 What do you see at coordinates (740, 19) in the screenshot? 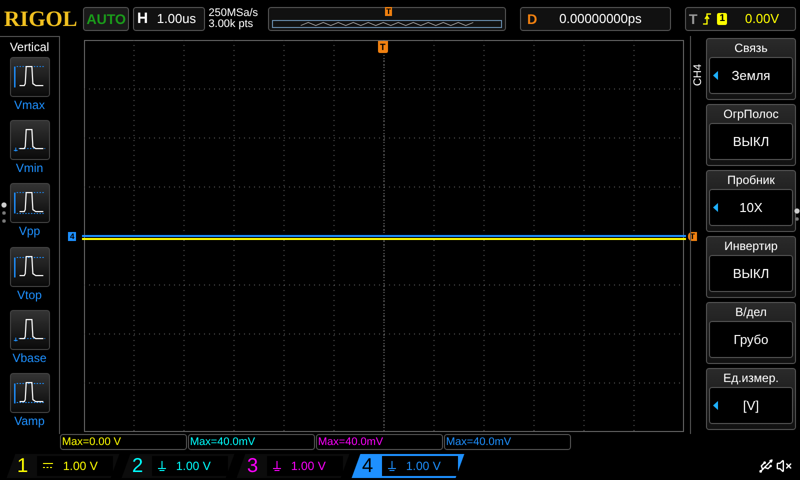
I see `trigger-box: T 1 0.00V` at bounding box center [740, 19].